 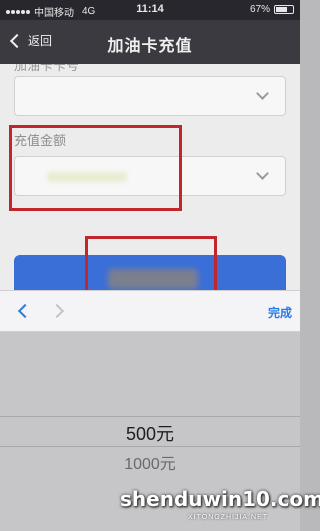 What do you see at coordinates (150, 46) in the screenshot?
I see `page-title: 加油卡充值` at bounding box center [150, 46].